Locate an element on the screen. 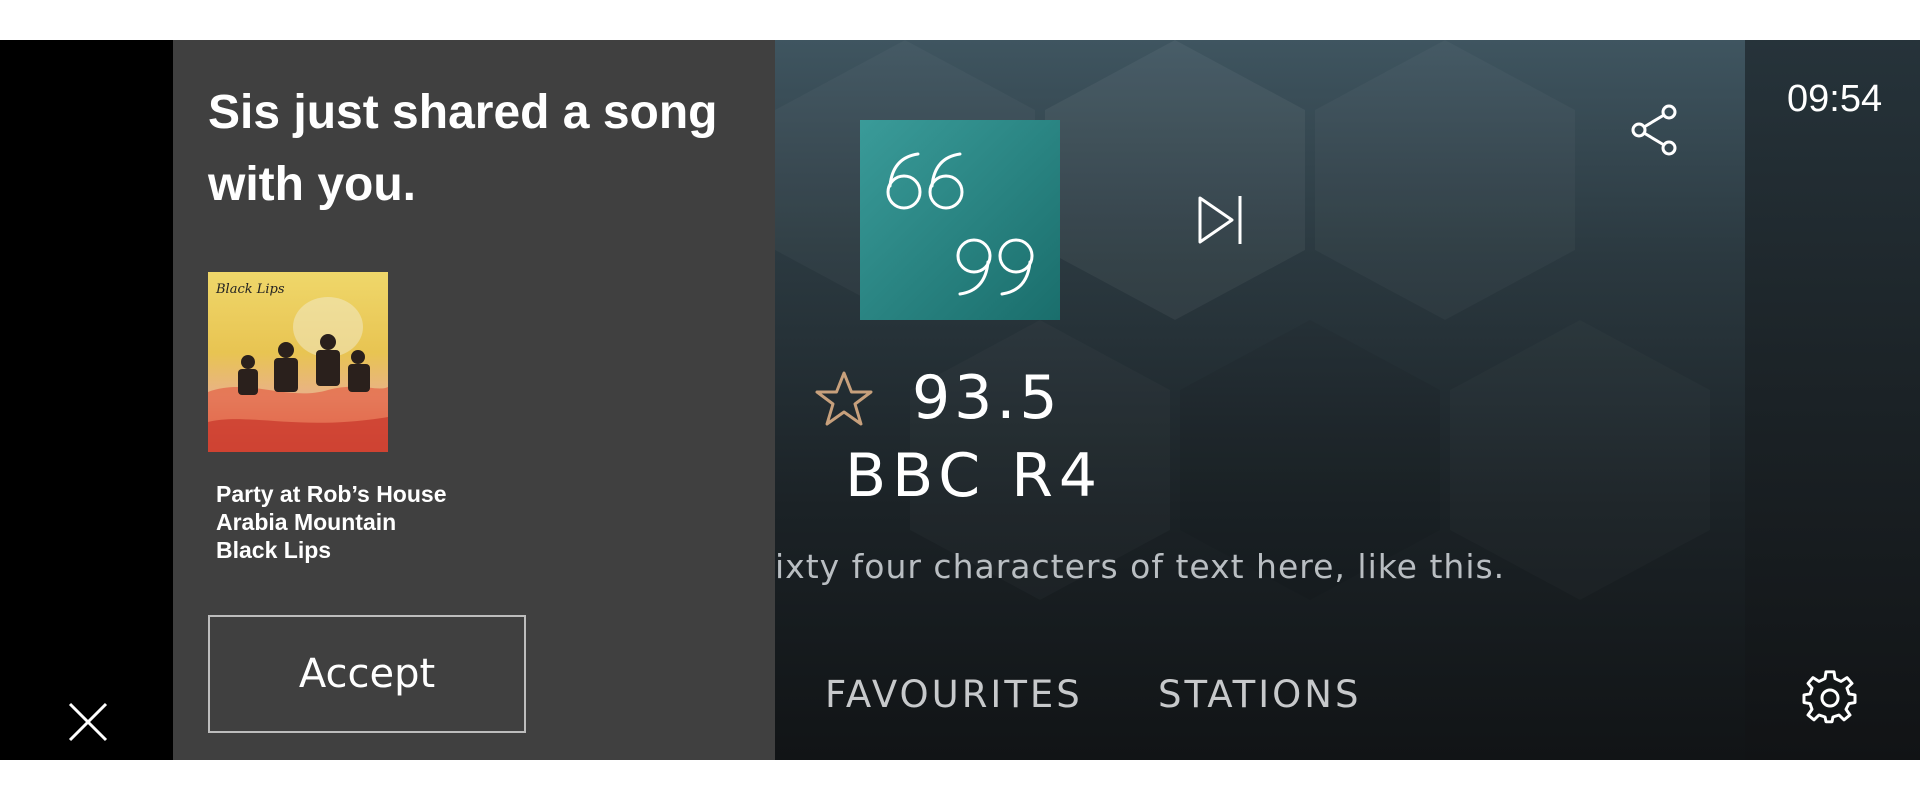 The height and width of the screenshot is (800, 1920). station-logo is located at coordinates (960, 220).